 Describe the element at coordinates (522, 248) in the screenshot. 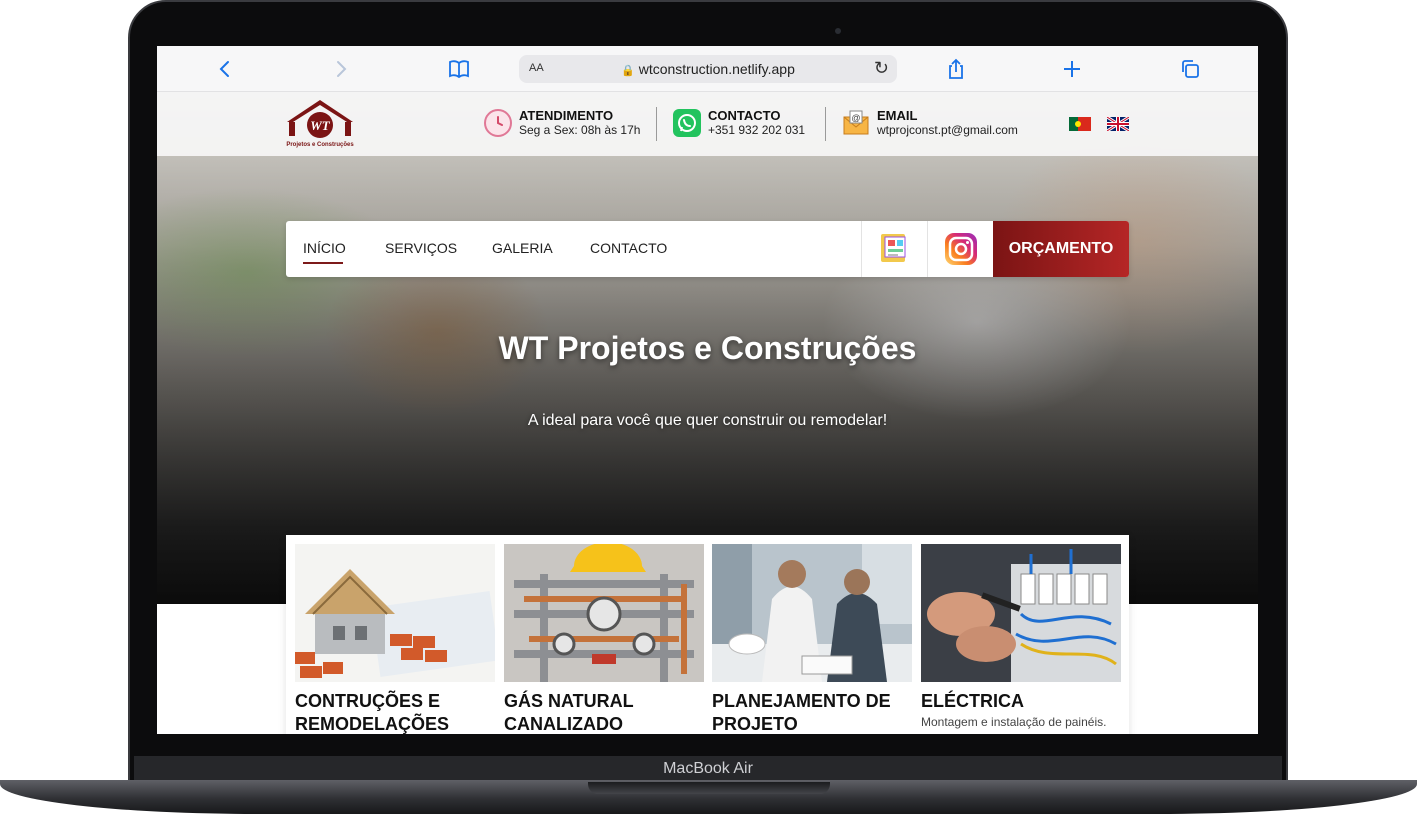

I see `nav-item-galeria: GALERIA` at that location.